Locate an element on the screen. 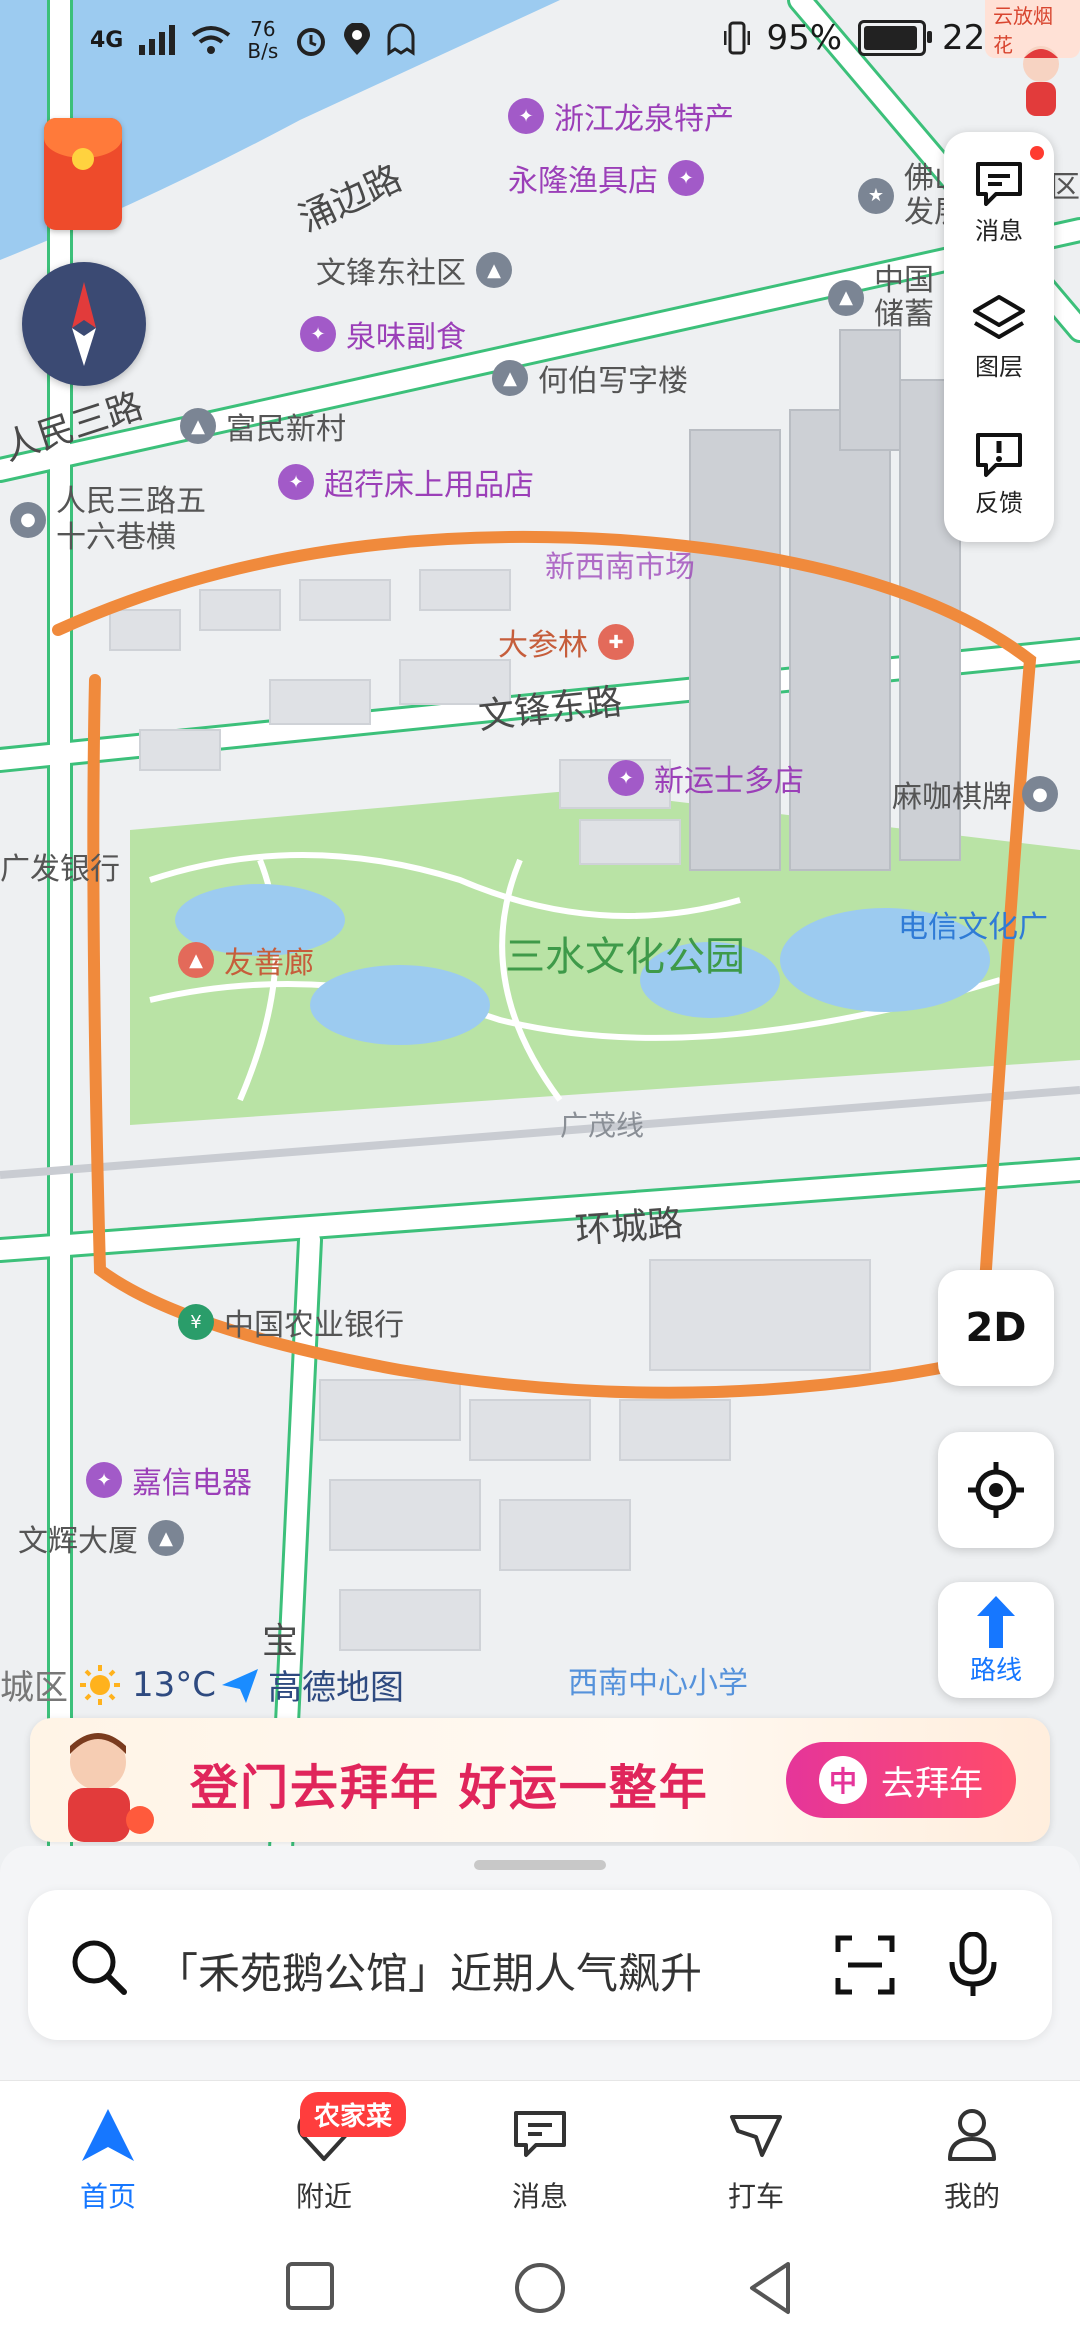 This screenshot has width=1080, height=2340. poi-label: 文辉大厦 is located at coordinates (78, 1541).